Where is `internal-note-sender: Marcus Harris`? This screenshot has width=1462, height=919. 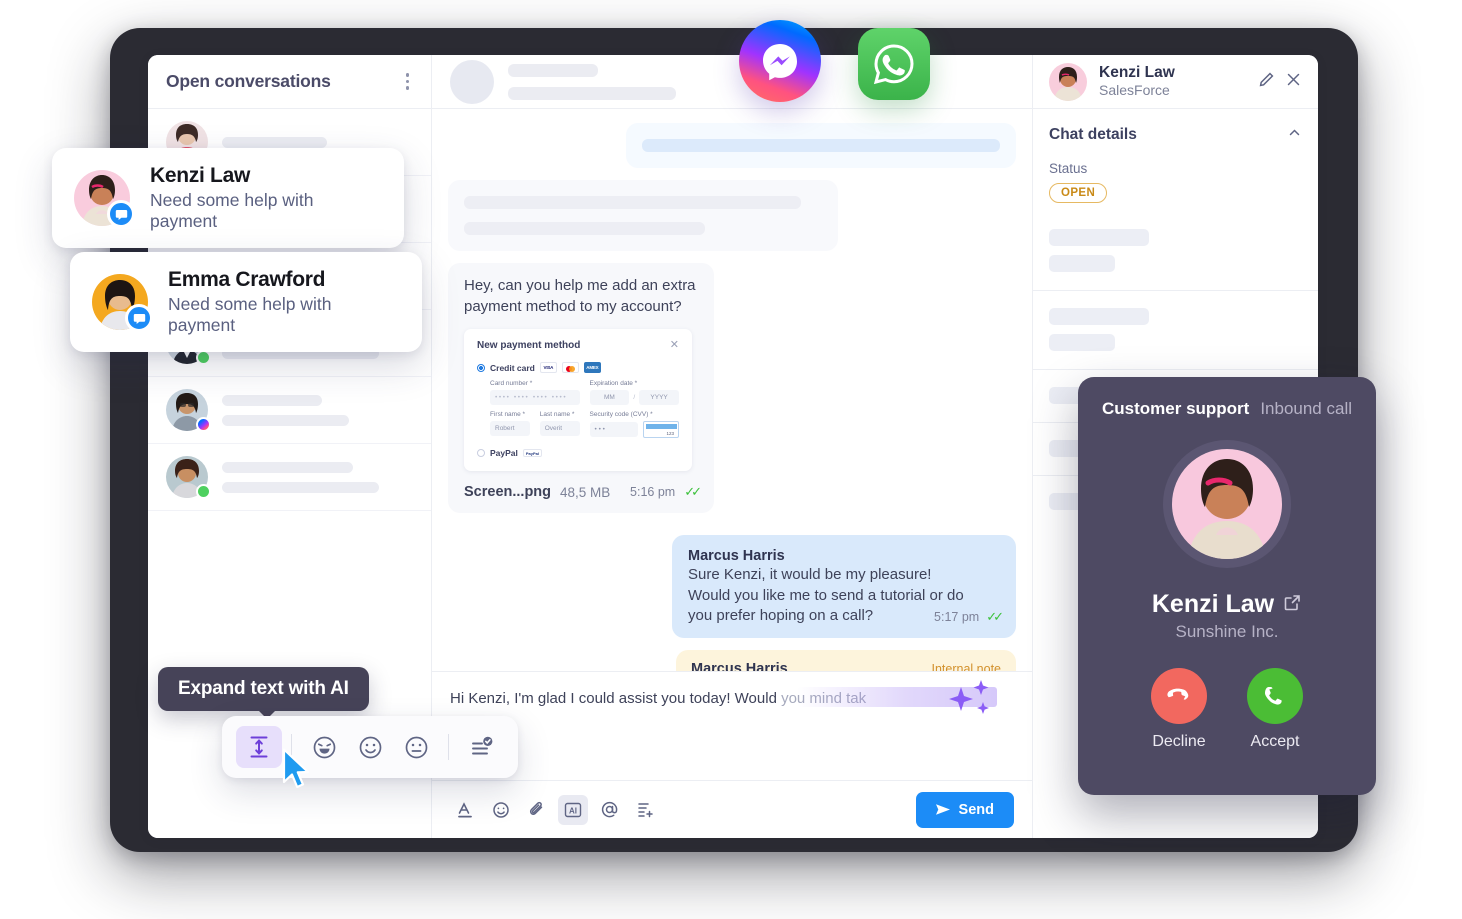
internal-note-sender: Marcus Harris is located at coordinates (739, 666).